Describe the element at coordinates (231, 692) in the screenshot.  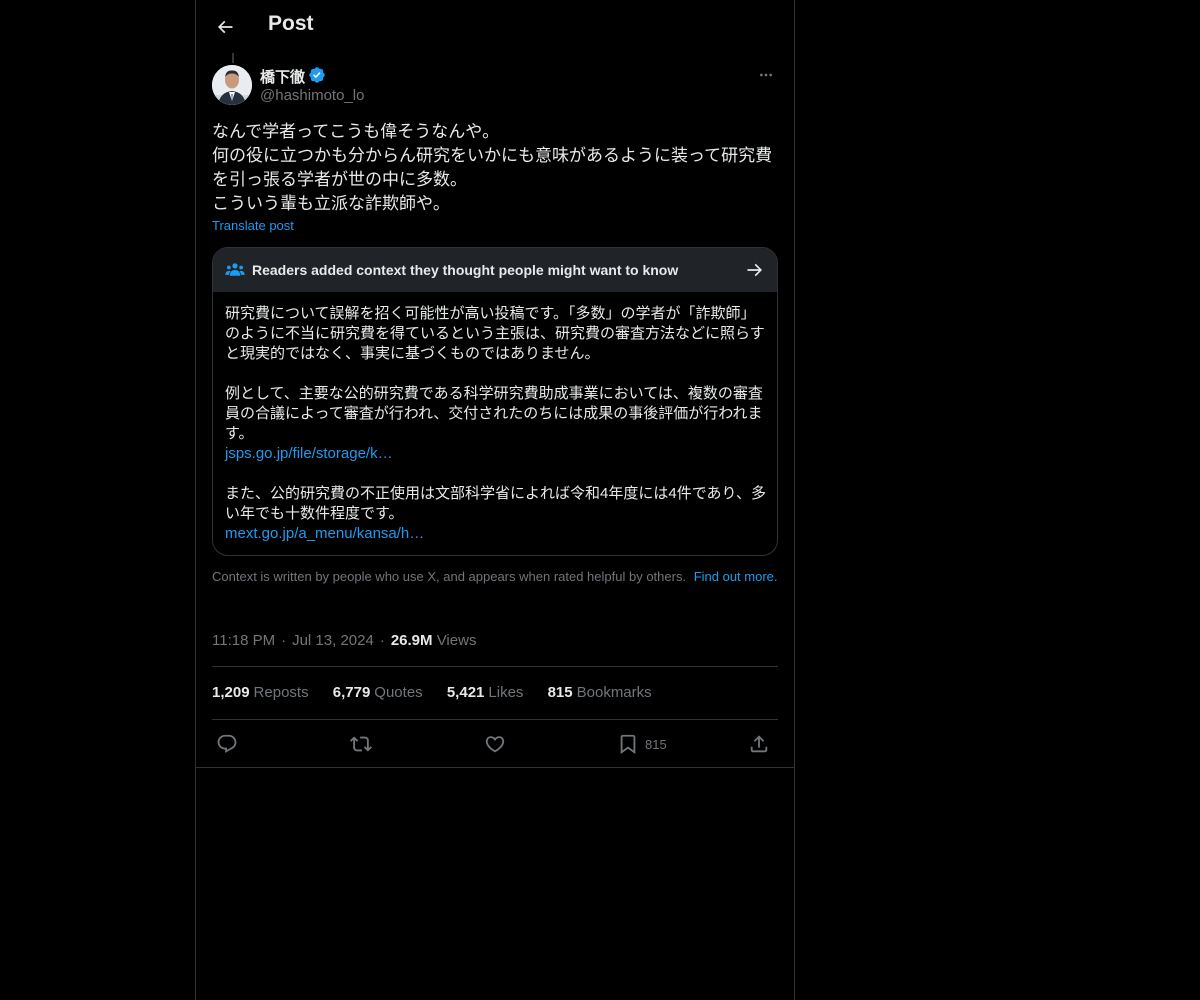
I see `stat-count: 1,209` at that location.